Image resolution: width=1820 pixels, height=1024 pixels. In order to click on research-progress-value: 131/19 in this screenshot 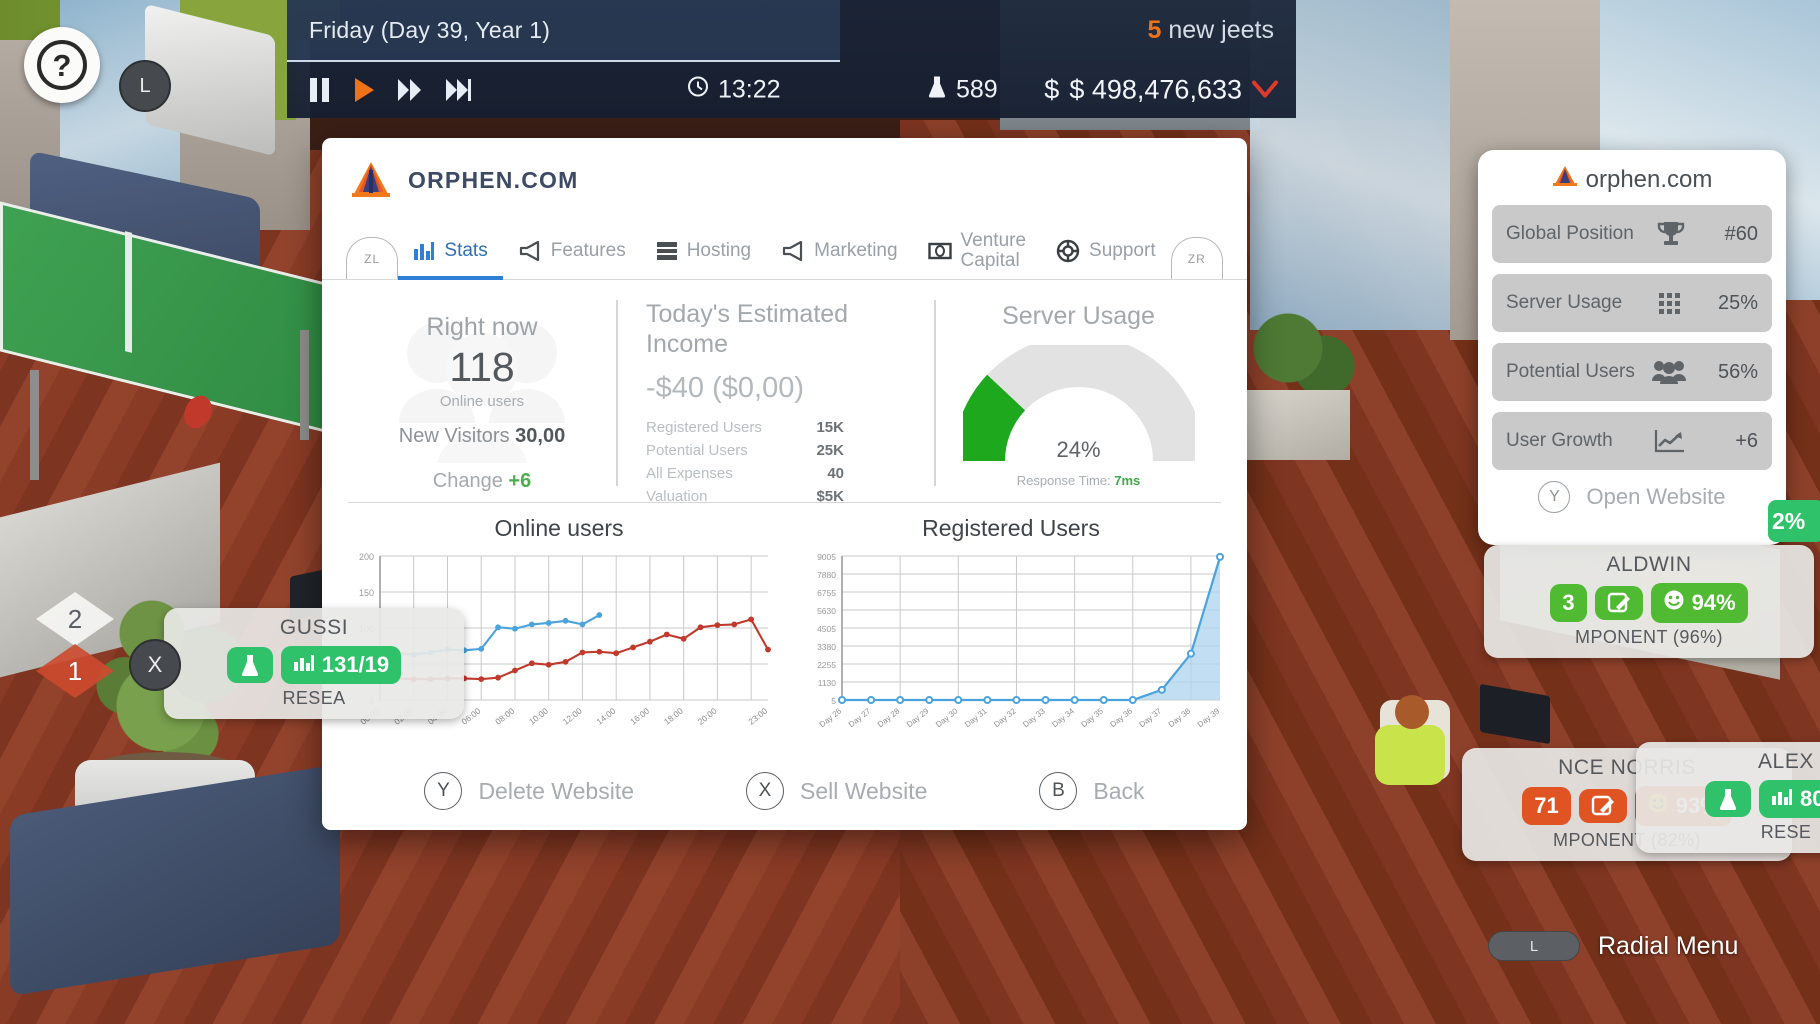, I will do `click(355, 664)`.